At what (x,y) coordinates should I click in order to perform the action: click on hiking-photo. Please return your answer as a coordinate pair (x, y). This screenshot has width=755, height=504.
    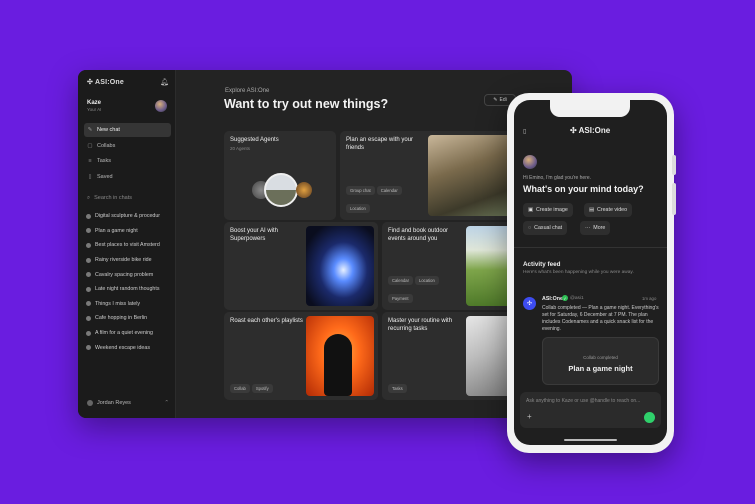
    Looking at the image, I should click on (471, 175).